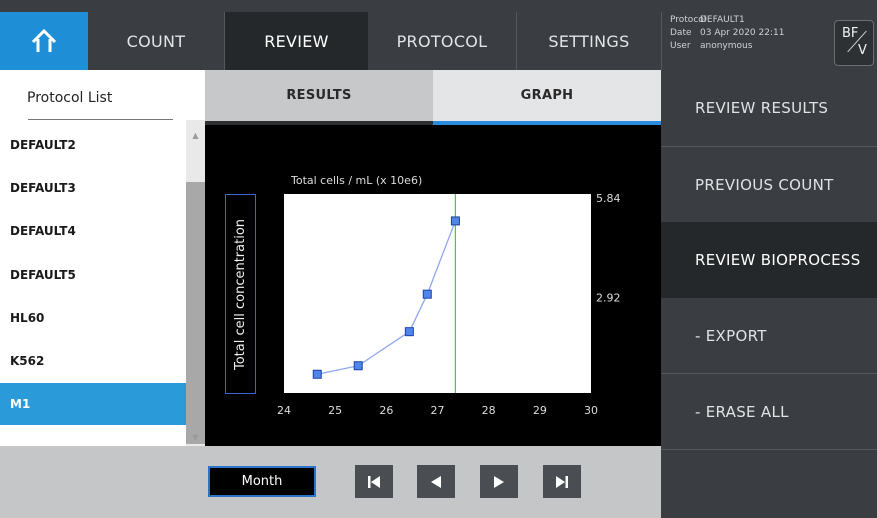  What do you see at coordinates (862, 50) in the screenshot?
I see `mode-v-label: V` at bounding box center [862, 50].